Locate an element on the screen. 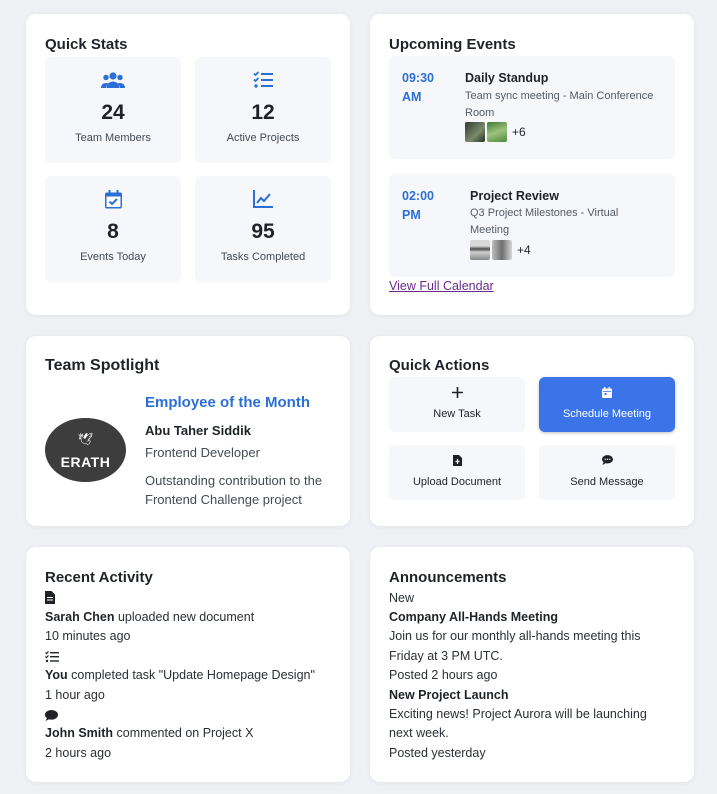 Image resolution: width=717 pixels, height=794 pixels. activity-text: Sarah Chen uploaded new document is located at coordinates (149, 617).